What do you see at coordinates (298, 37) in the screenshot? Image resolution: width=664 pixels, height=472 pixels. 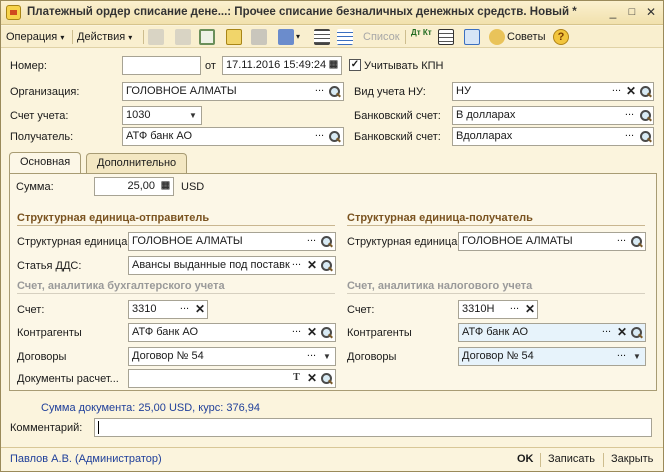 I see `structure-dropdown-icon: ▾` at bounding box center [298, 37].